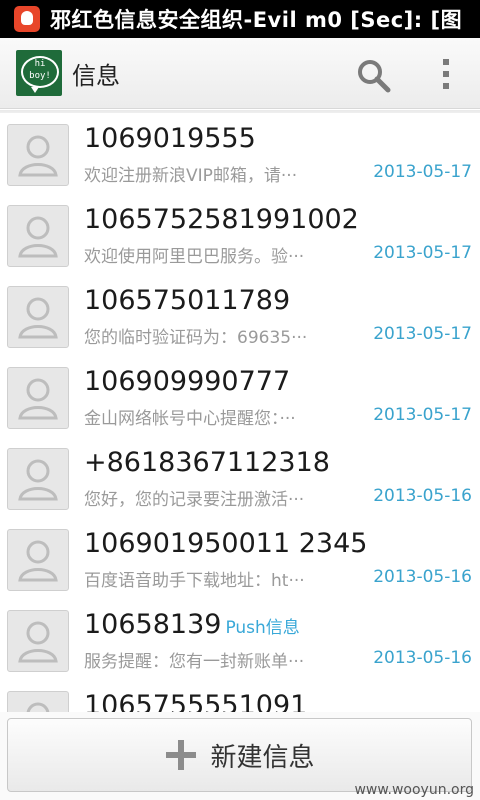 The height and width of the screenshot is (800, 480). Describe the element at coordinates (190, 419) in the screenshot. I see `message-preview: 金山网络帐号中心提醒您：···` at that location.